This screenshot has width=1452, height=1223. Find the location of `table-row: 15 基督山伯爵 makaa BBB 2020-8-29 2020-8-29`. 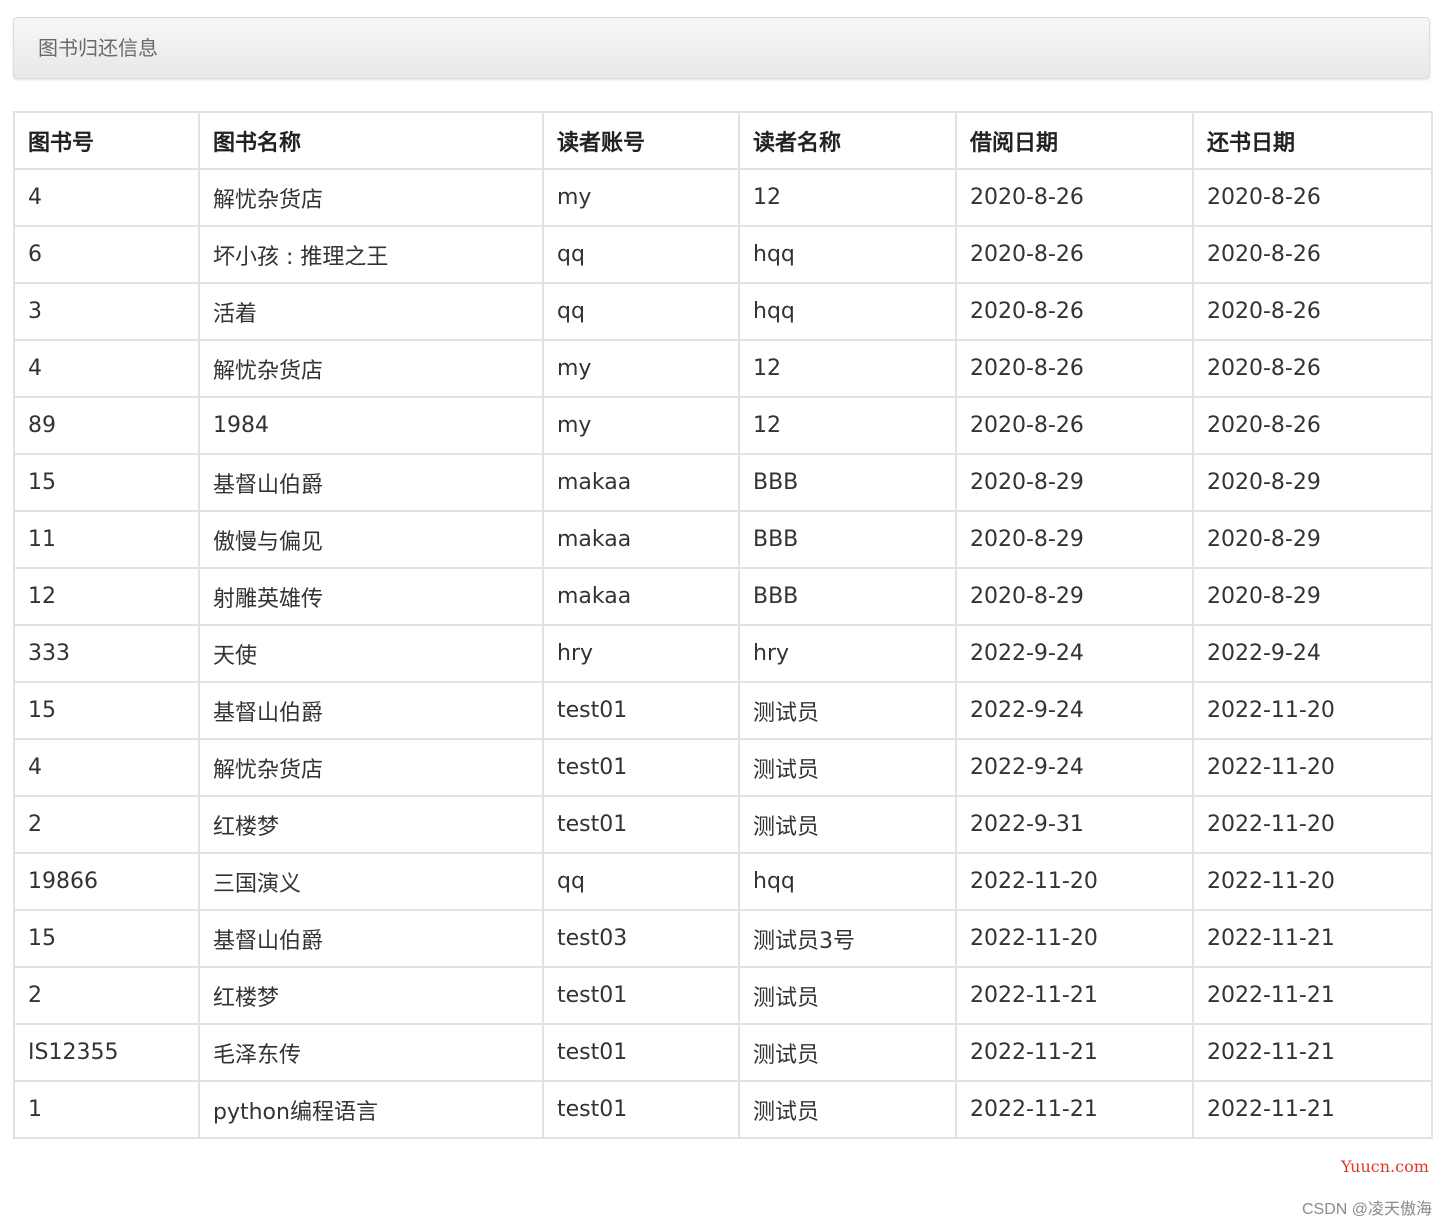

table-row: 15 基督山伯爵 makaa BBB 2020-8-29 2020-8-29 is located at coordinates (723, 482).